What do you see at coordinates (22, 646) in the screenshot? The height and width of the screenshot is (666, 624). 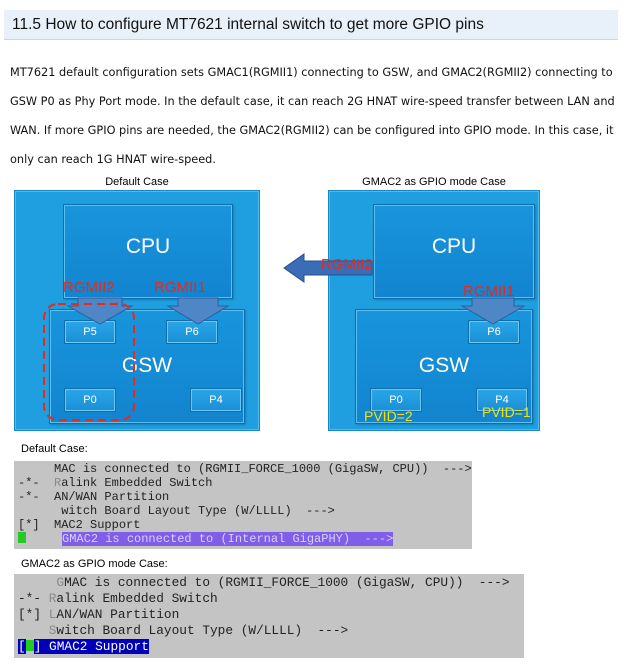 I see `checkbox-open: [` at bounding box center [22, 646].